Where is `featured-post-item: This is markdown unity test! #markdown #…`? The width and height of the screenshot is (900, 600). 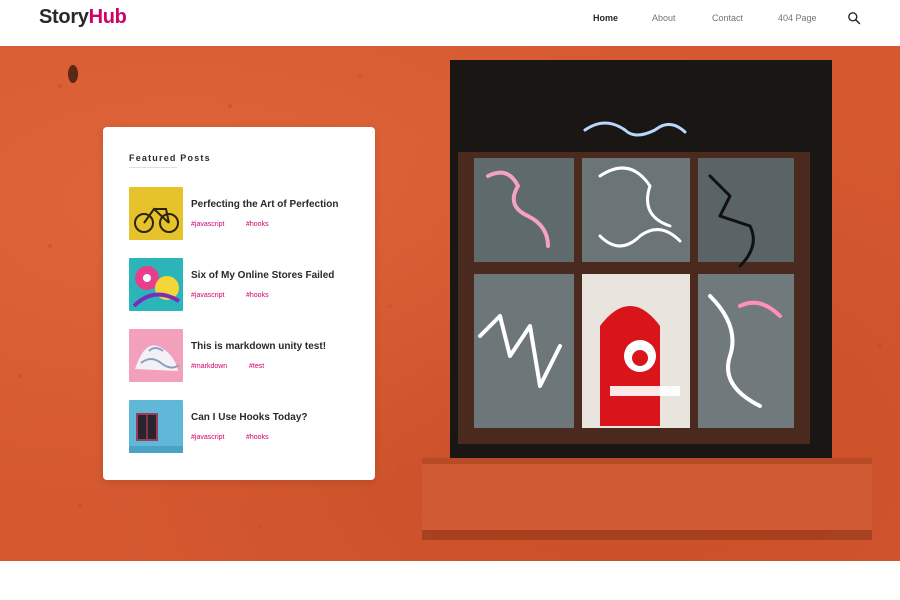 featured-post-item: This is markdown unity test! #markdown #… is located at coordinates (244, 356).